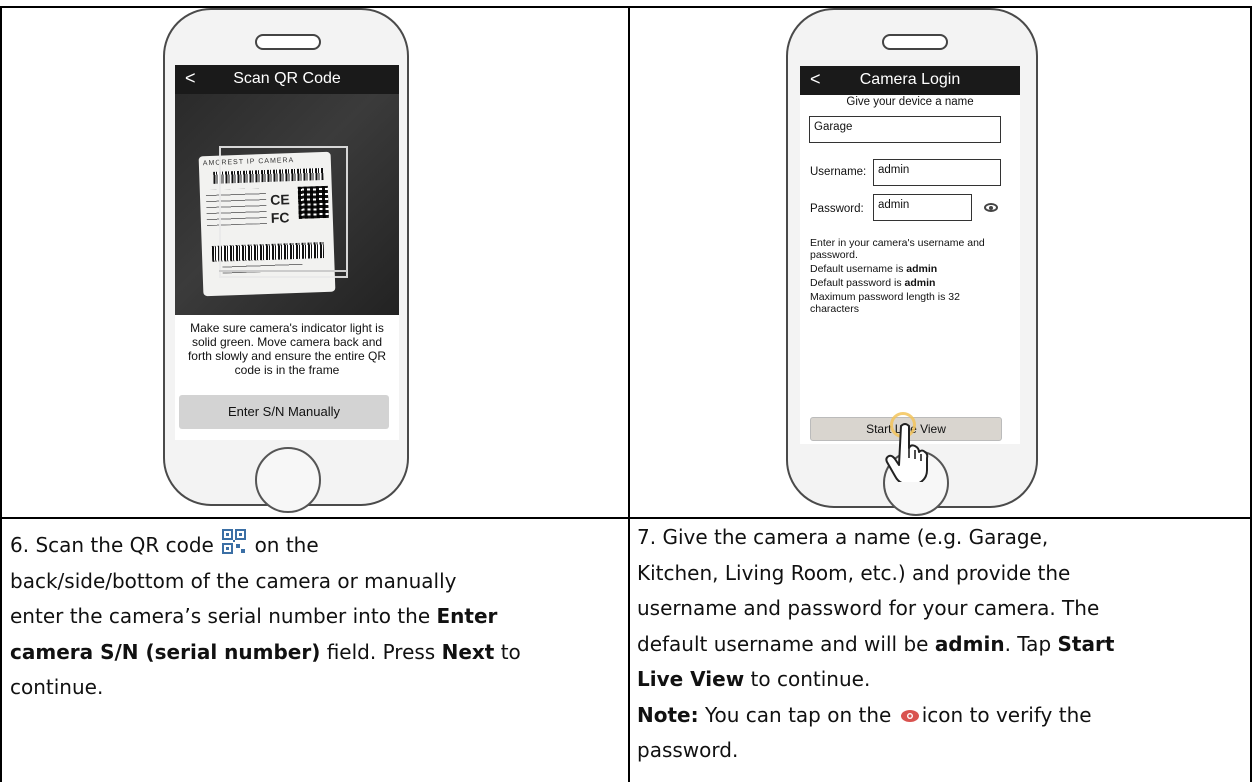 The height and width of the screenshot is (782, 1252). Describe the element at coordinates (922, 207) in the screenshot. I see `password-input: admin` at that location.